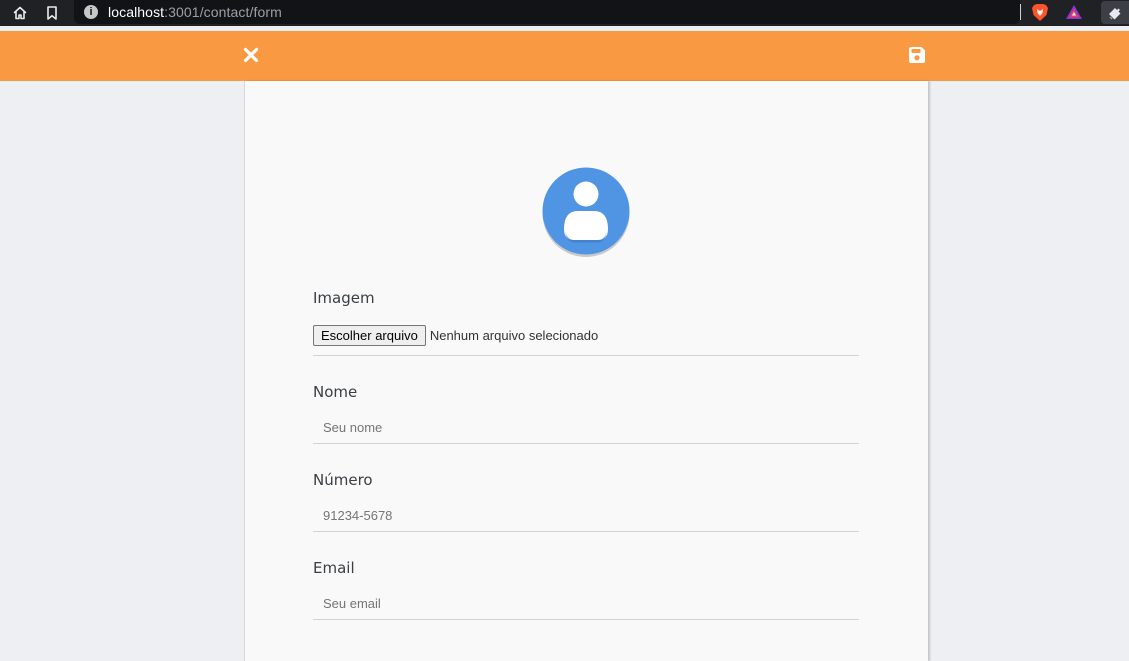  I want to click on app-header, so click(564, 56).